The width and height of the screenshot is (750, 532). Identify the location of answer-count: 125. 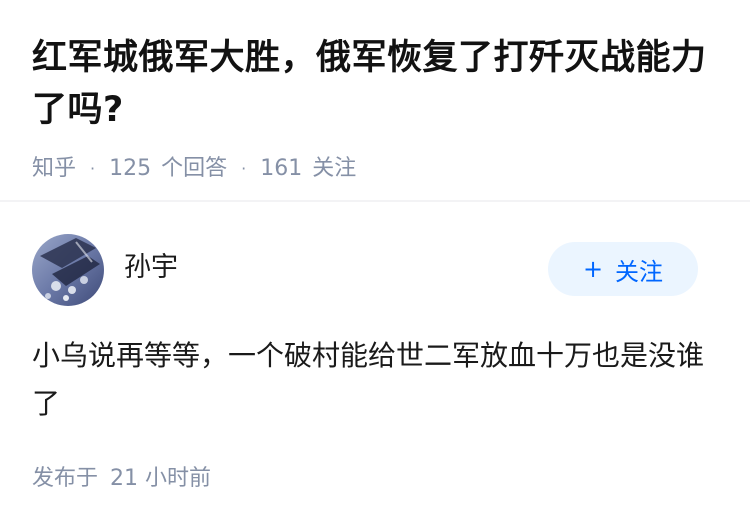
(130, 168).